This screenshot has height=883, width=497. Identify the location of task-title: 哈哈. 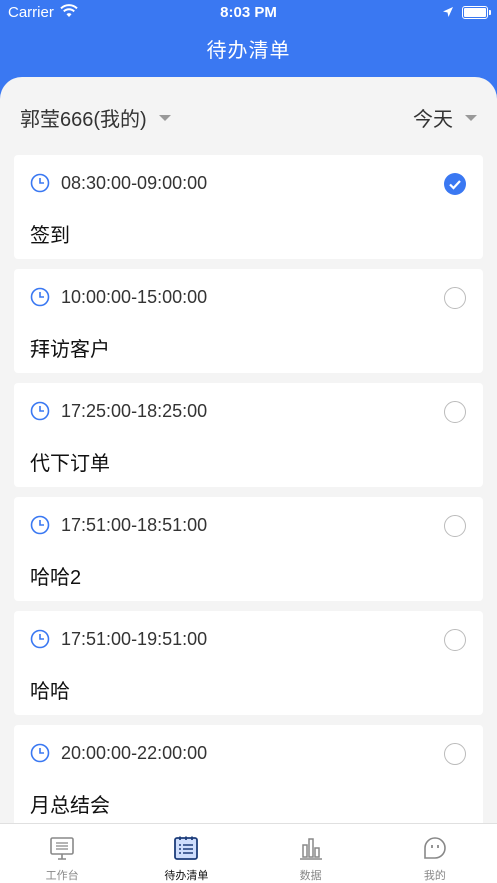
(50, 692).